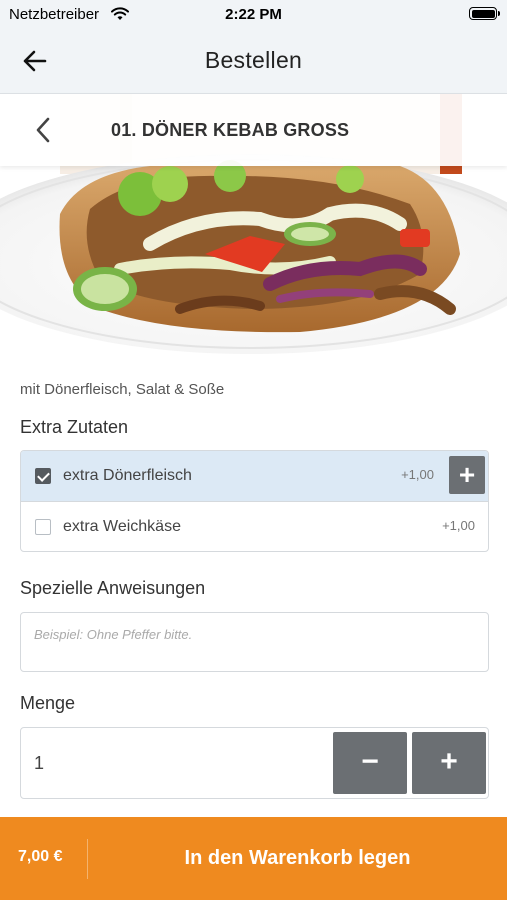 The image size is (507, 900). What do you see at coordinates (122, 526) in the screenshot?
I see `extra-item-name: extra Weichkäse` at bounding box center [122, 526].